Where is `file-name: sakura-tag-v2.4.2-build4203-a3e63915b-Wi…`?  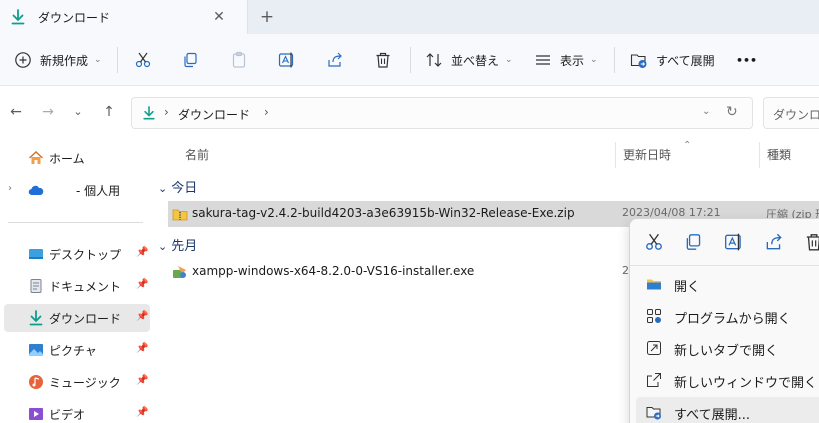 file-name: sakura-tag-v2.4.2-build4203-a3e63915b-Wi… is located at coordinates (383, 213).